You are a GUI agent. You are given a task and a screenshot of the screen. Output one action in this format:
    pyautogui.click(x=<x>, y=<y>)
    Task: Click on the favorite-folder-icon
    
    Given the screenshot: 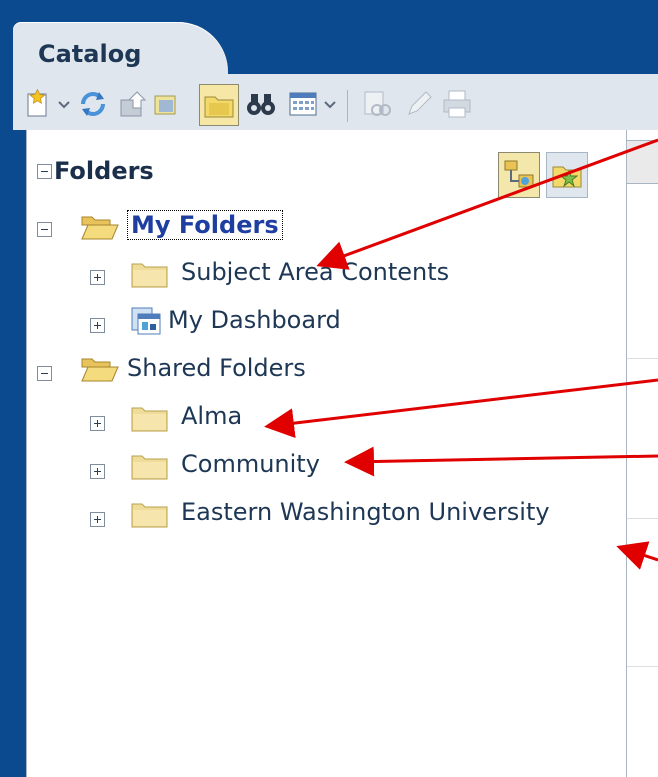 What is the action you would take?
    pyautogui.click(x=567, y=177)
    